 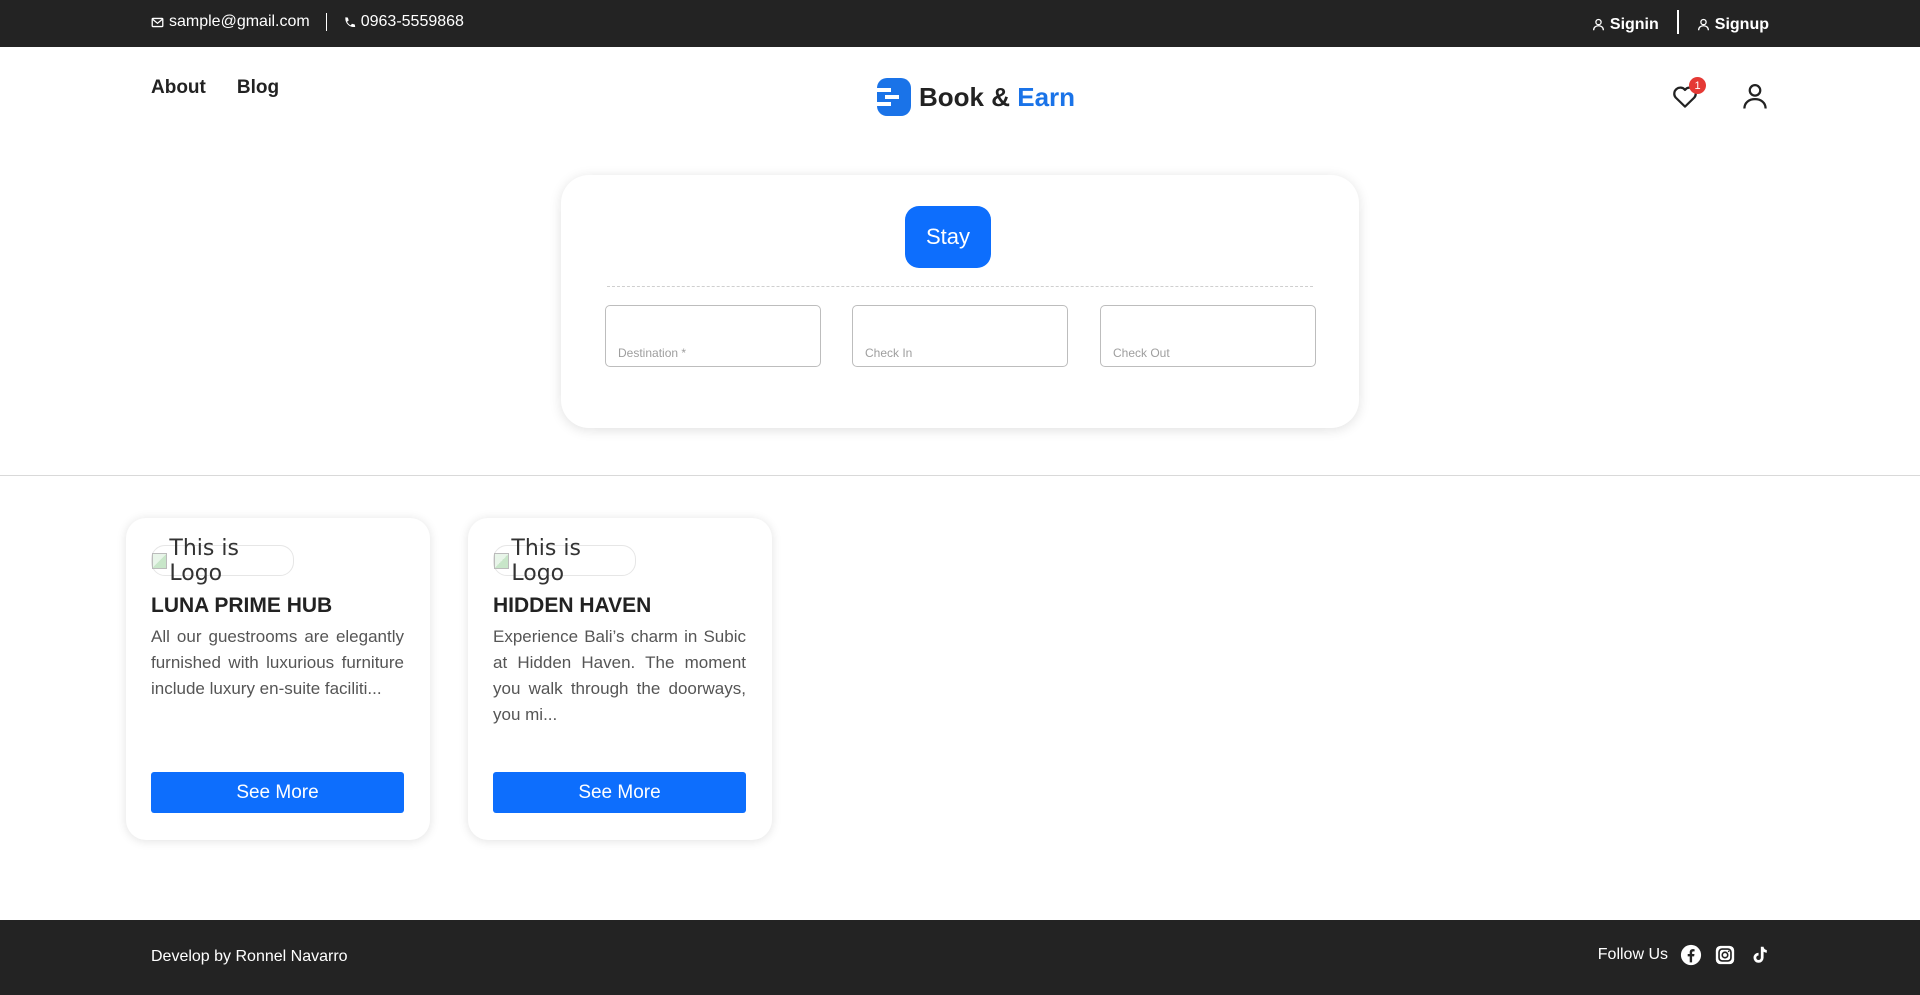 I want to click on main-header: About Blog Book & Earn 1, so click(x=960, y=94).